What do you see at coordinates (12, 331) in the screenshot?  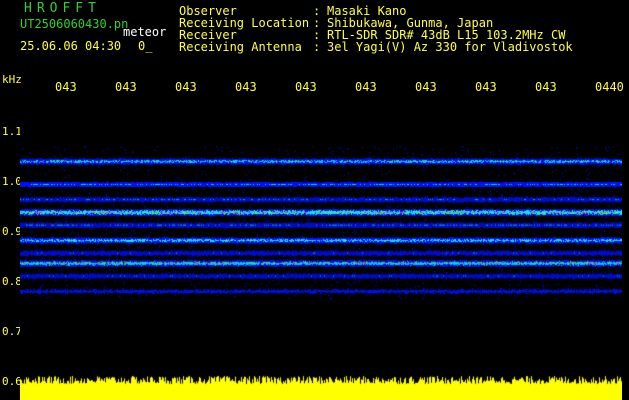 I see `y-tick: 0.7` at bounding box center [12, 331].